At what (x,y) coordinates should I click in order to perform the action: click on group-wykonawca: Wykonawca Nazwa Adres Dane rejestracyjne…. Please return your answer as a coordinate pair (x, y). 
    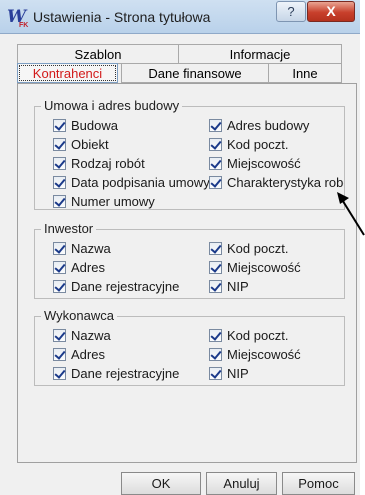
    Looking at the image, I should click on (189, 347).